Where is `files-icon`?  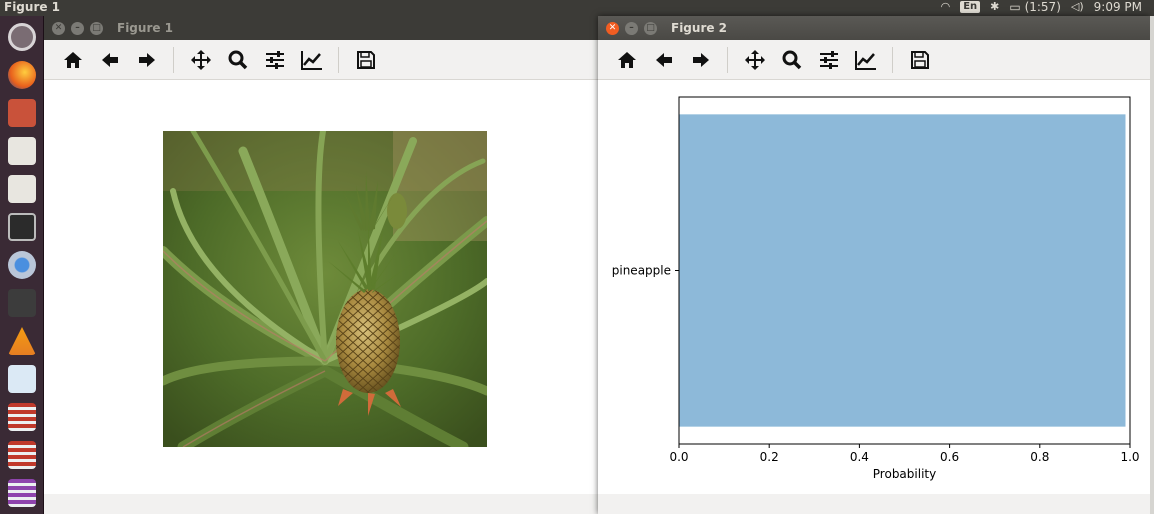
files-icon is located at coordinates (22, 113).